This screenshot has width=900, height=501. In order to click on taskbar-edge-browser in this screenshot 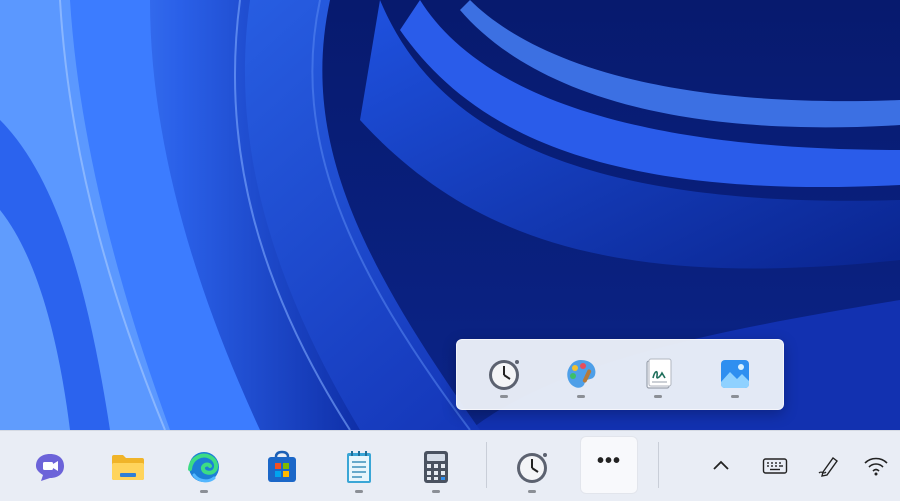, I will do `click(204, 467)`.